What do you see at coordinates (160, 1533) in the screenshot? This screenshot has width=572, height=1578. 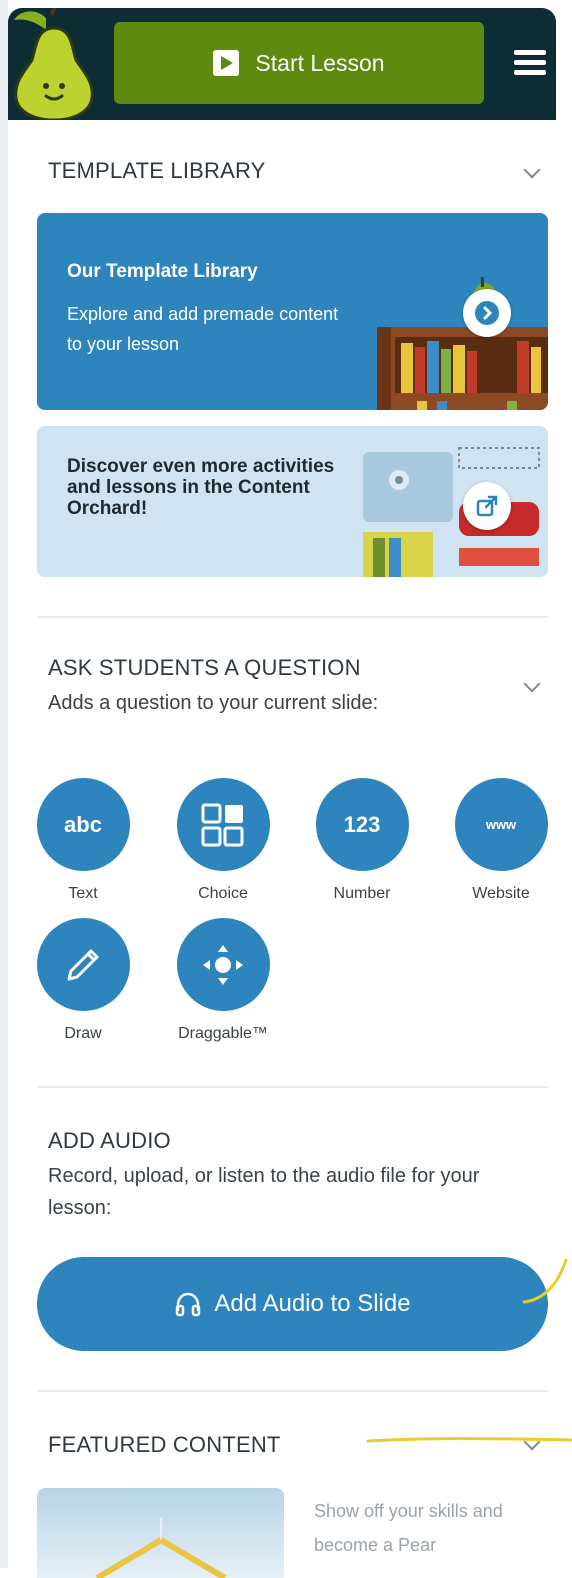 I see `featured-content-thumbnail` at bounding box center [160, 1533].